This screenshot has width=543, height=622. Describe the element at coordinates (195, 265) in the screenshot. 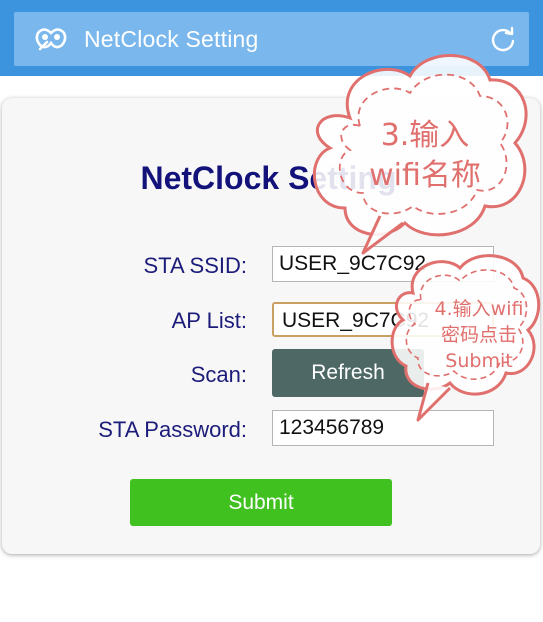

I see `sta-ssid-label: STA SSID:` at that location.